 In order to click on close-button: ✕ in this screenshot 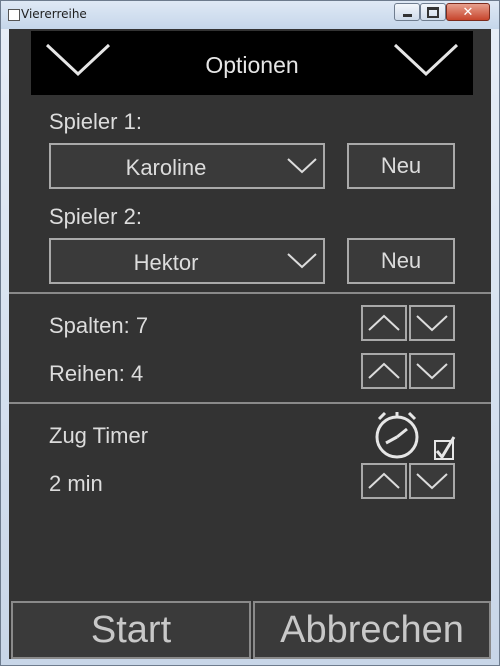, I will do `click(468, 12)`.